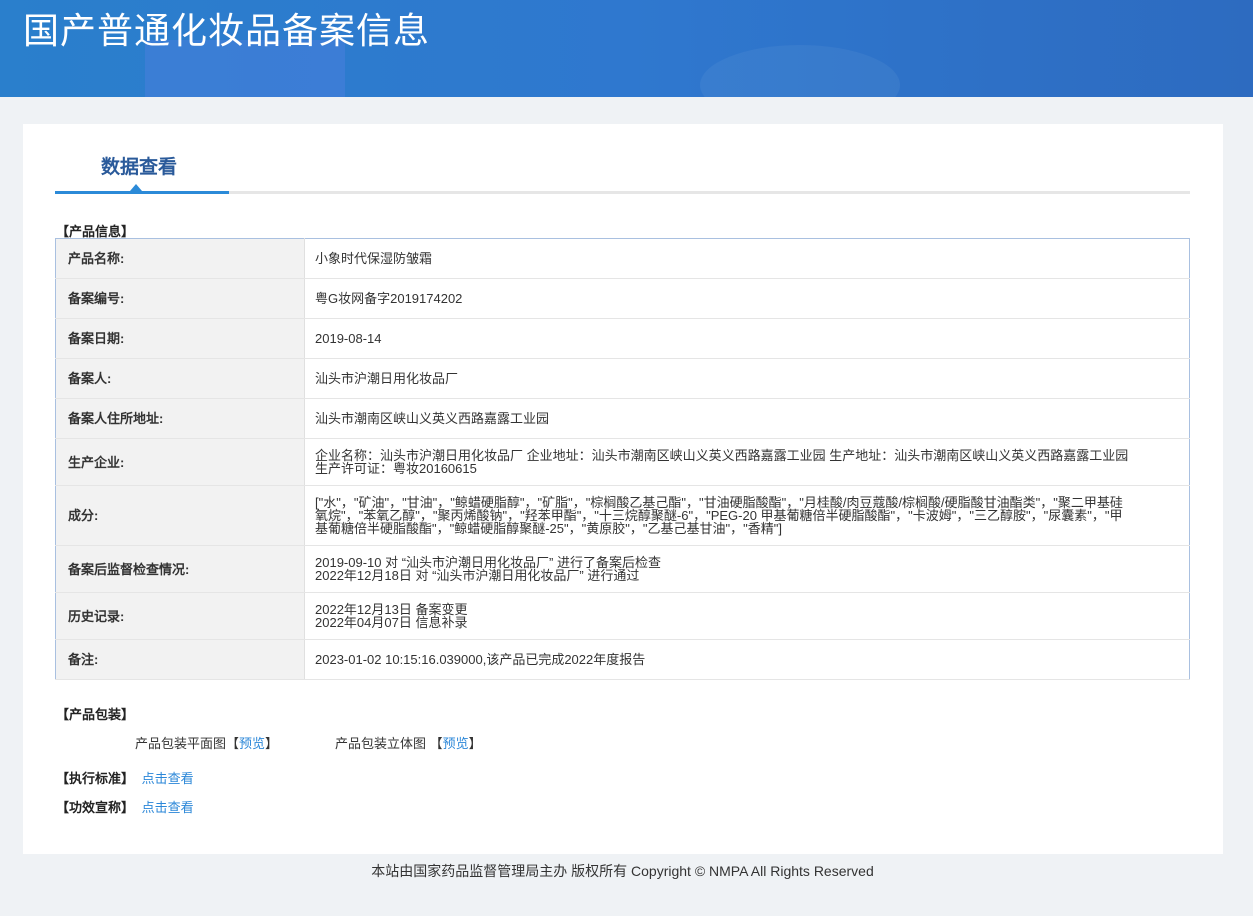  What do you see at coordinates (381, 743) in the screenshot?
I see `packaging-solid-label: 产品包装立体图` at bounding box center [381, 743].